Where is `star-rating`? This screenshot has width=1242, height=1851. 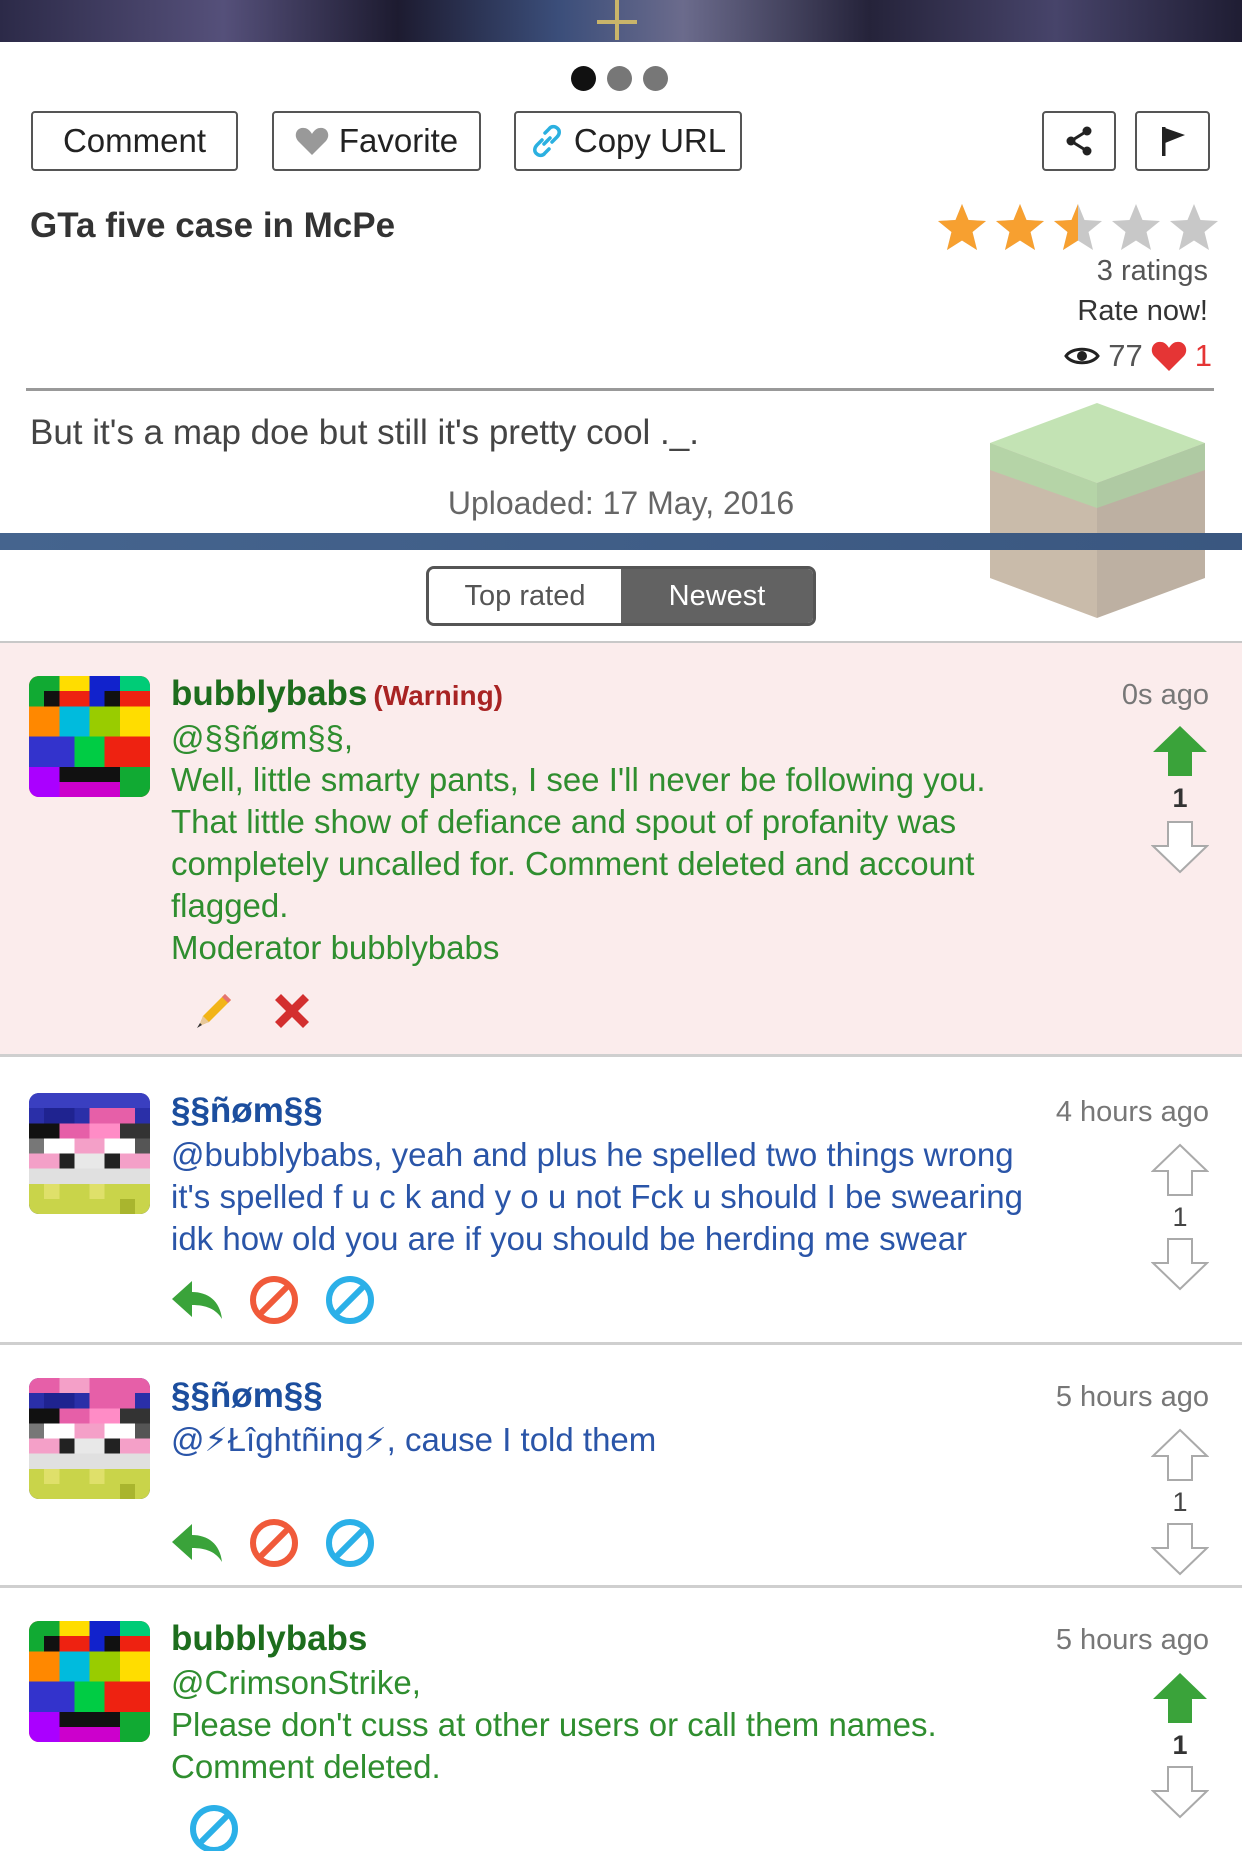 star-rating is located at coordinates (1078, 228).